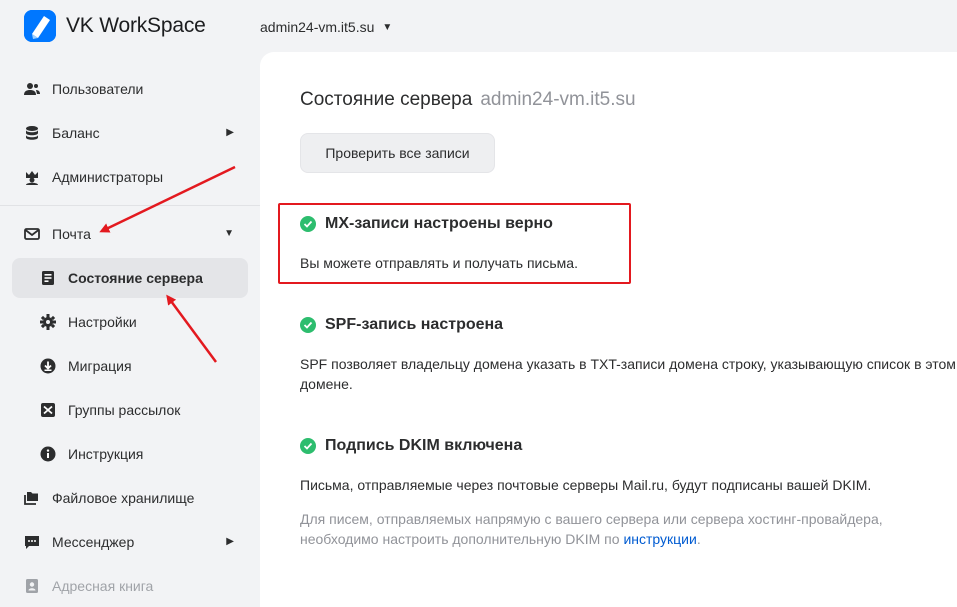  Describe the element at coordinates (192, 328) in the screenshot. I see `annotation-arrow-server-status` at that location.